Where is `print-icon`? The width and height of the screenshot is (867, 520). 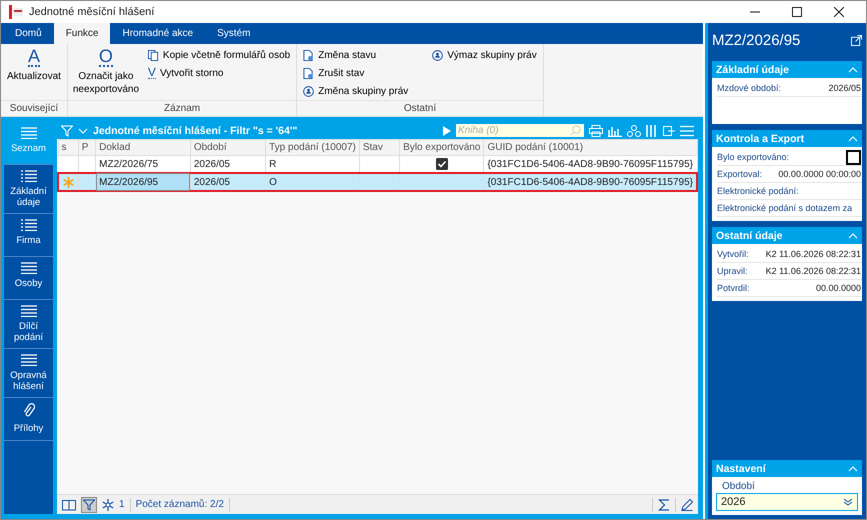
print-icon is located at coordinates (596, 130).